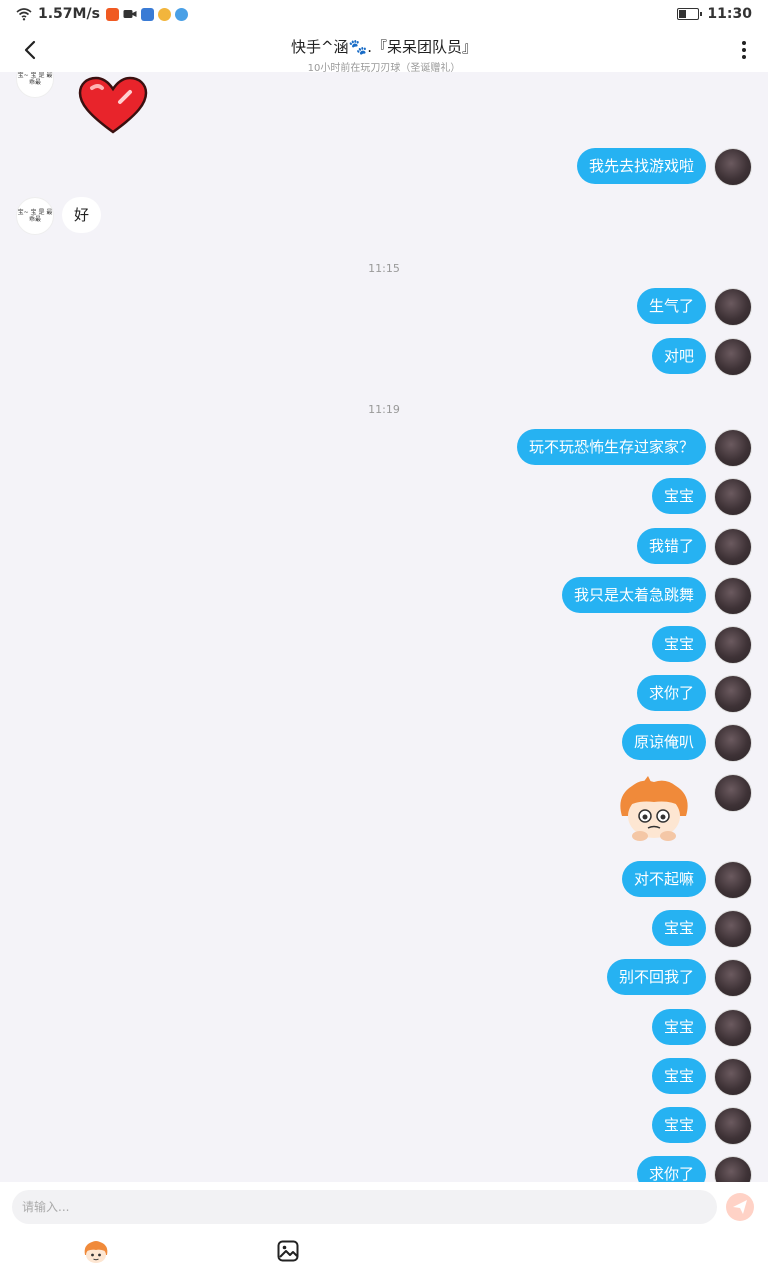  Describe the element at coordinates (663, 742) in the screenshot. I see `outgoing-message: 原谅俺叭` at that location.